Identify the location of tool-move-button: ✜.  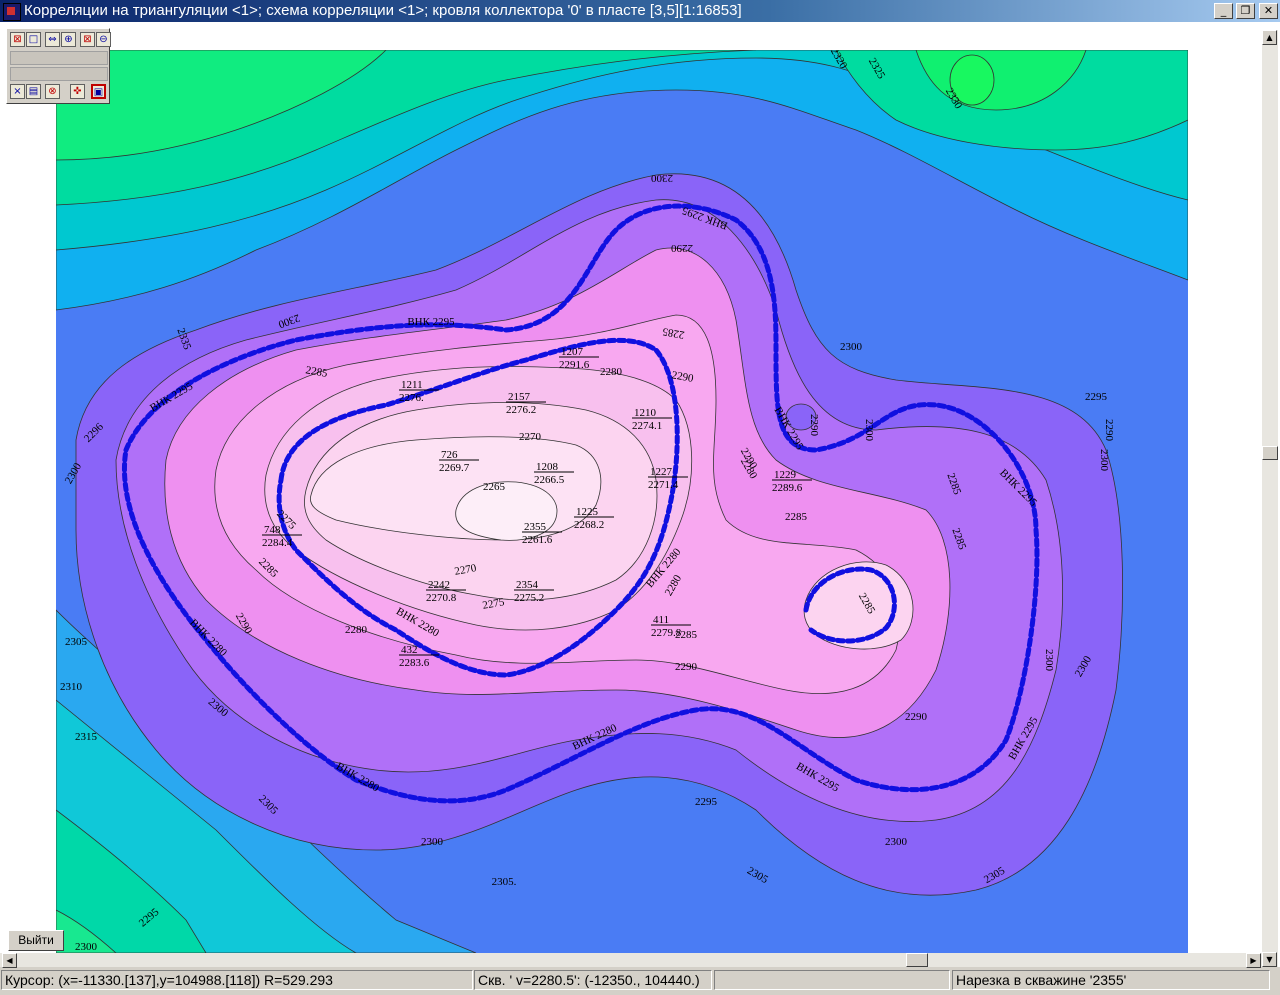
(77, 91).